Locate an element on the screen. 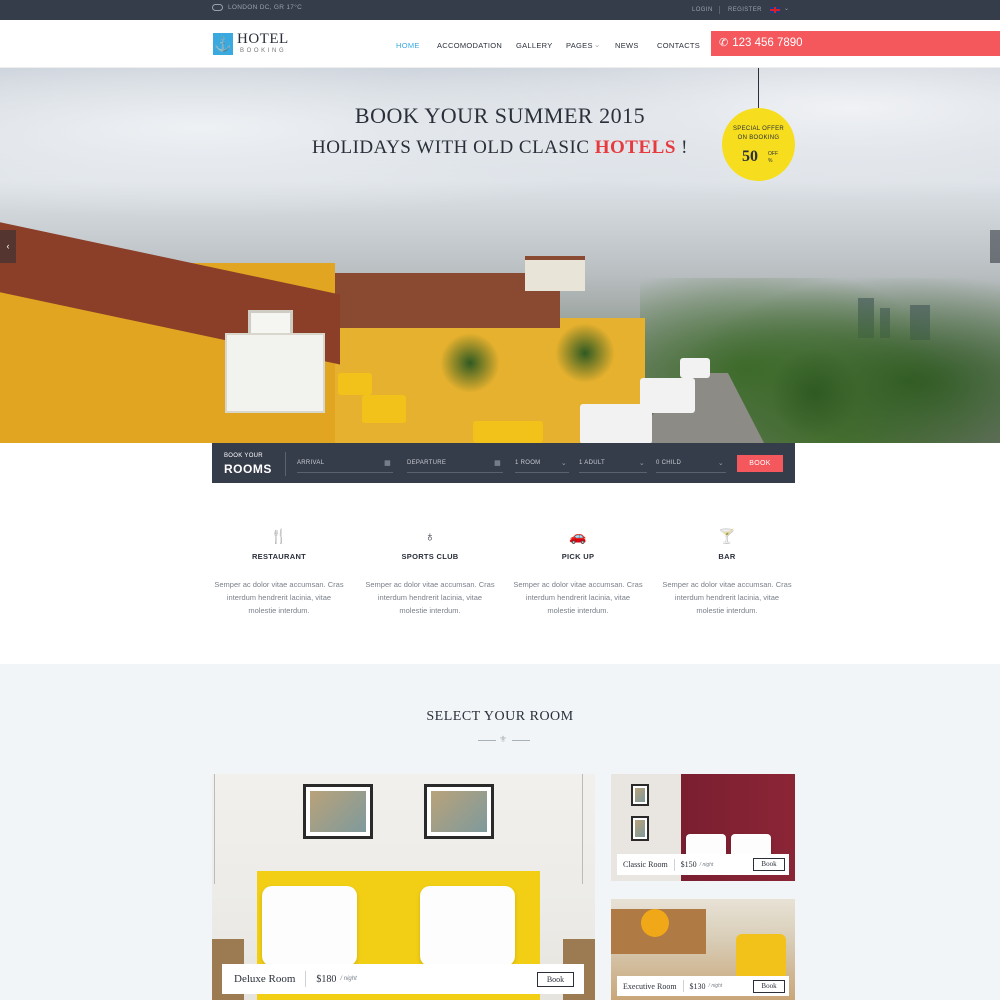  badge-line2: ON BOOKING is located at coordinates (758, 138).